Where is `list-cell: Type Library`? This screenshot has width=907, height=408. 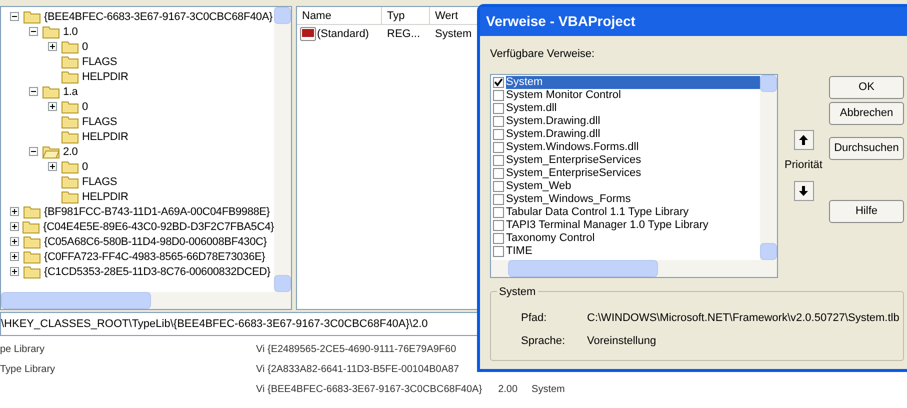
list-cell: Type Library is located at coordinates (28, 369).